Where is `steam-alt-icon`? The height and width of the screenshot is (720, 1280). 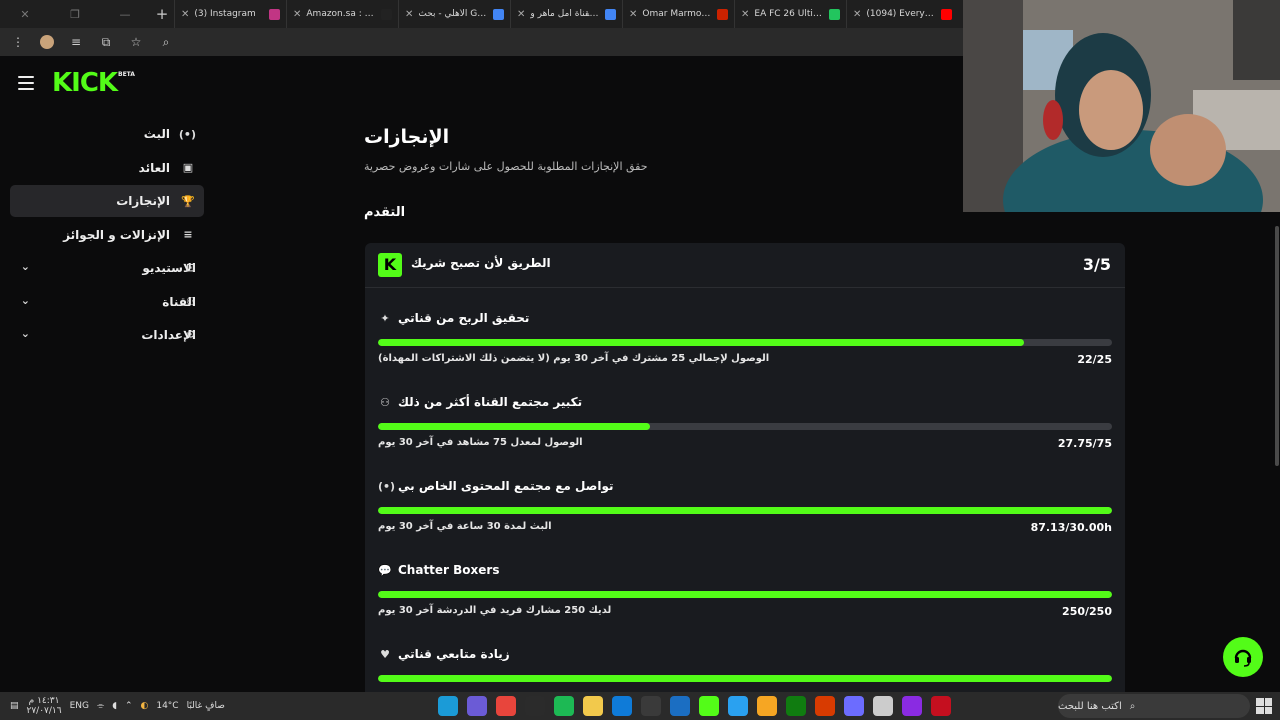 steam-alt-icon is located at coordinates (680, 706).